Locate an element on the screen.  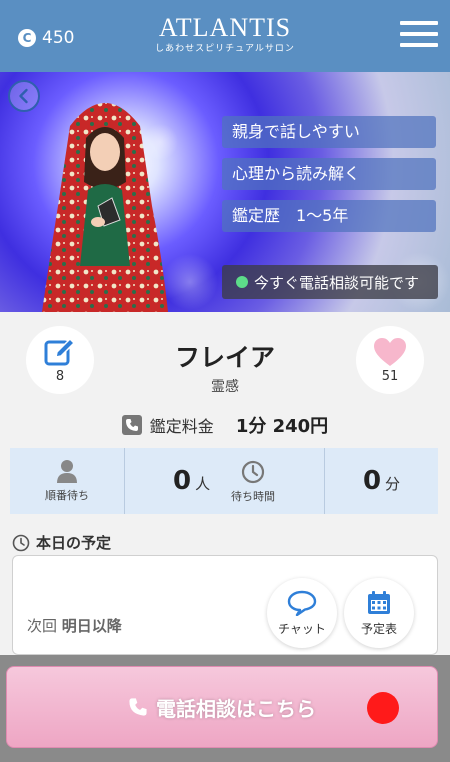
brand-subtitle: しあわせスピリチュアルサロン is located at coordinates (225, 49).